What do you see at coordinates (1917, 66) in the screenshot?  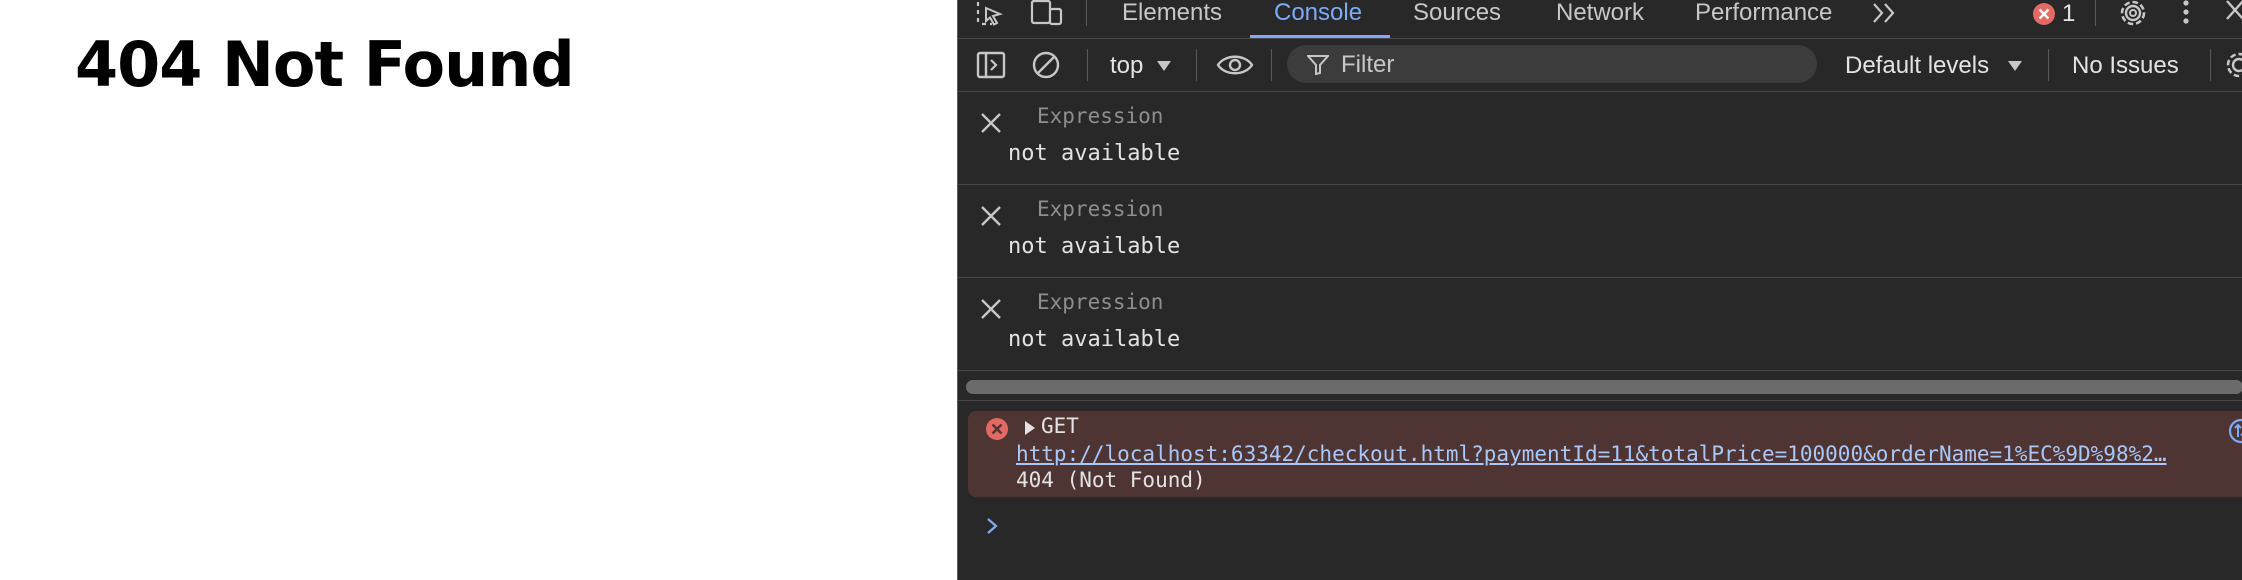 I see `log-levels-dropdown: Default levels` at bounding box center [1917, 66].